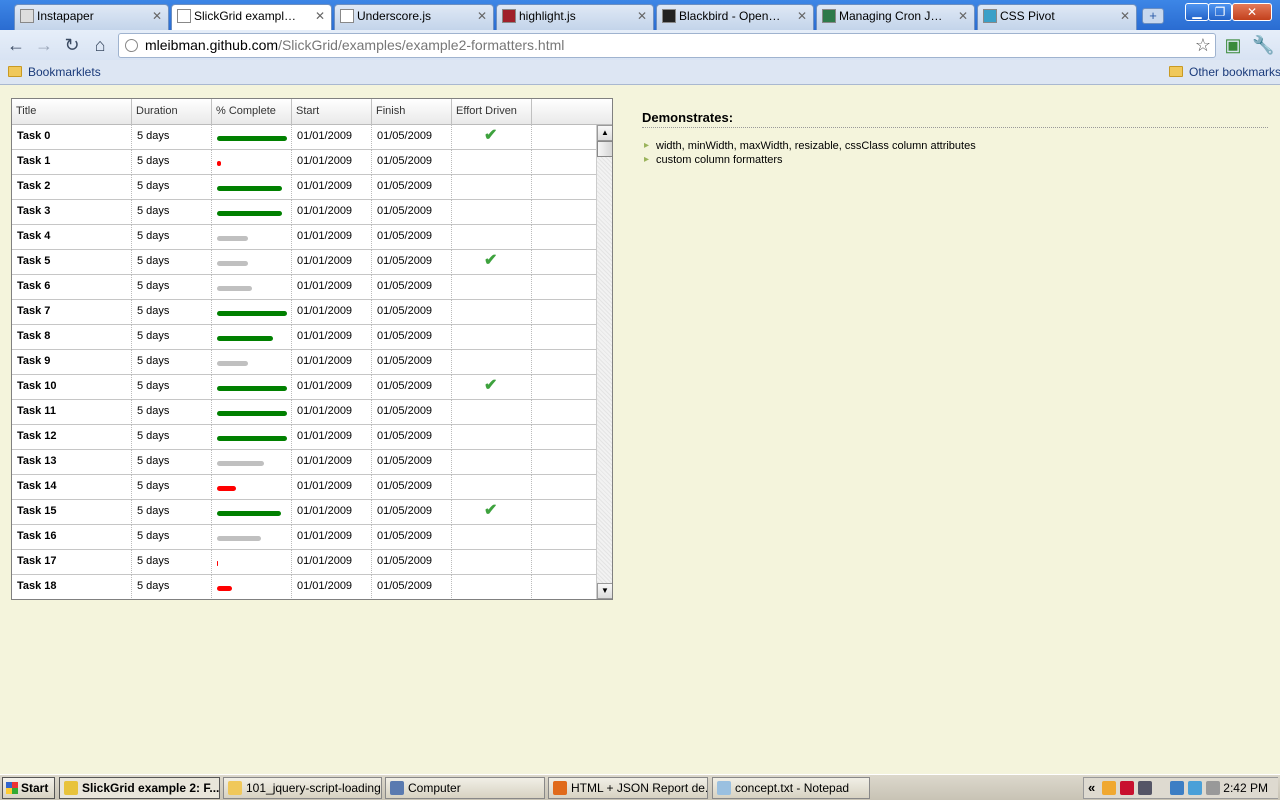 The image size is (1280, 800). I want to click on cell-title: Task 4, so click(72, 237).